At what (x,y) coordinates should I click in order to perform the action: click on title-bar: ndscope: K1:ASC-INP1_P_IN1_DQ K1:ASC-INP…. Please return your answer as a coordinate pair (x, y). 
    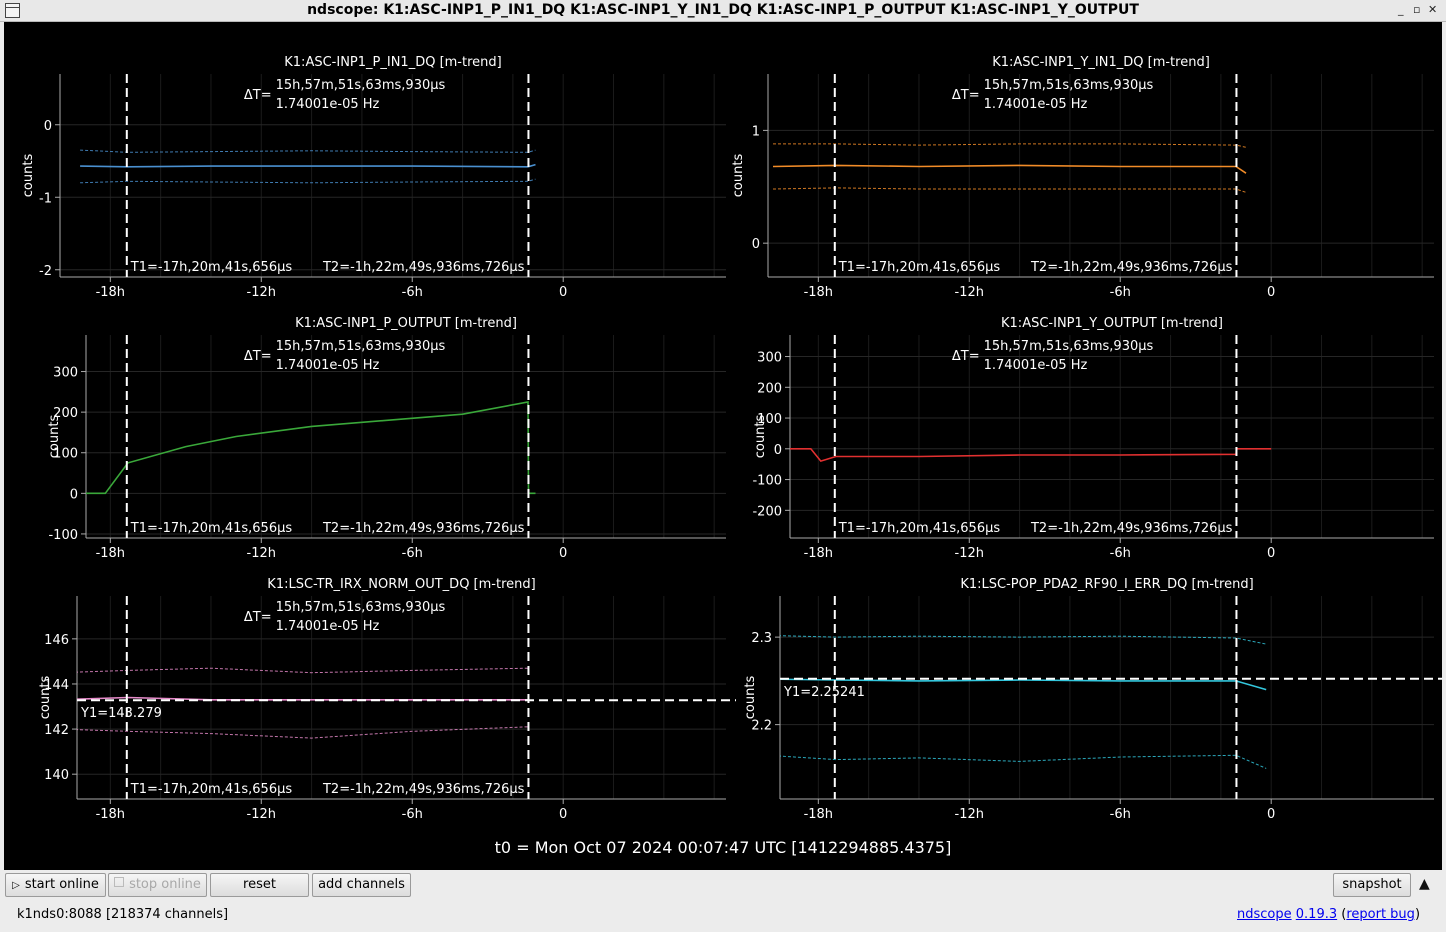
    Looking at the image, I should click on (723, 11).